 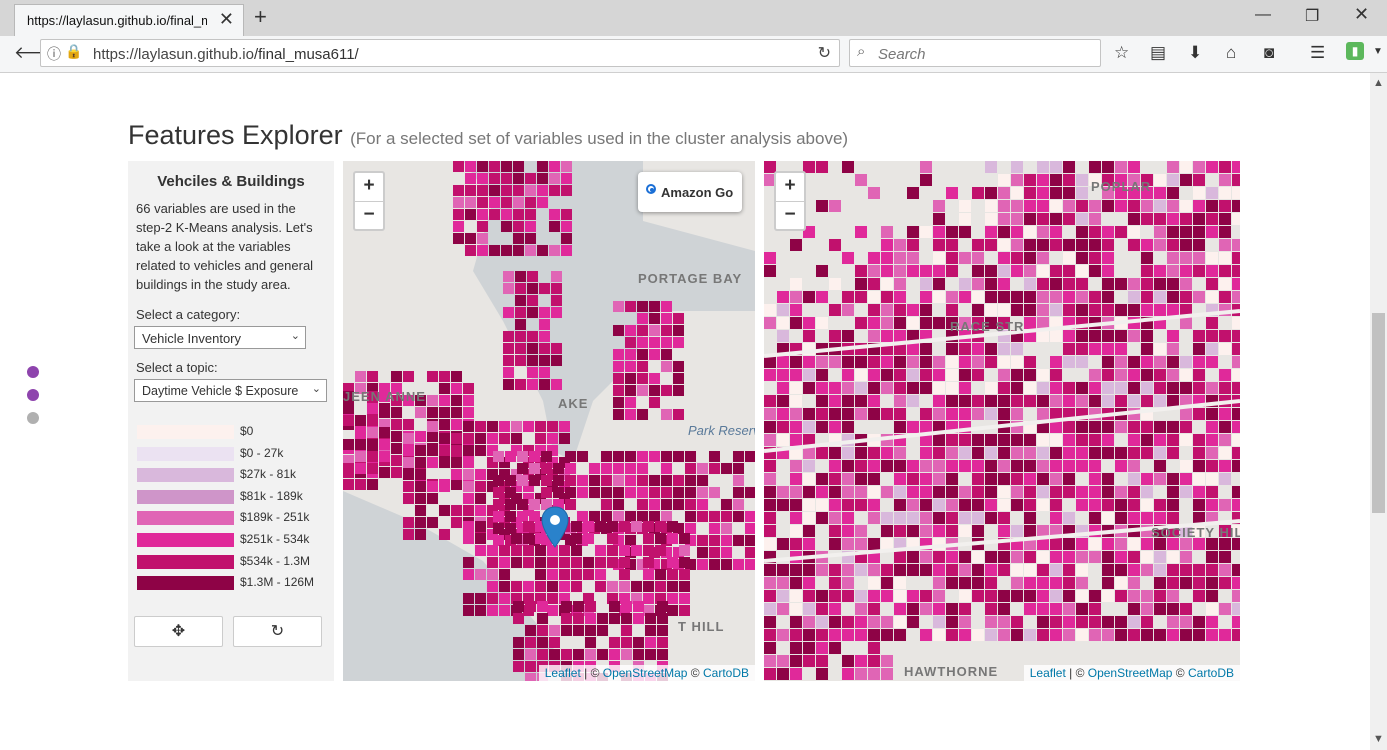 What do you see at coordinates (1378, 51) in the screenshot?
I see `extension-dropdown-icon: ▼` at bounding box center [1378, 51].